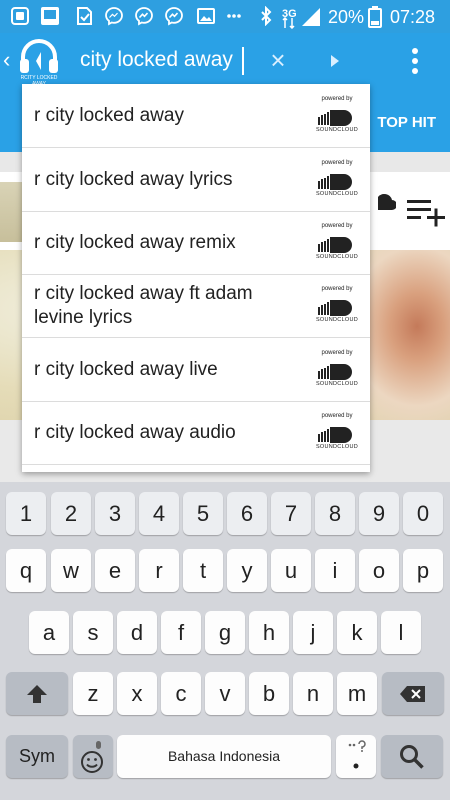 The height and width of the screenshot is (800, 450). I want to click on key-a: a, so click(49, 632).